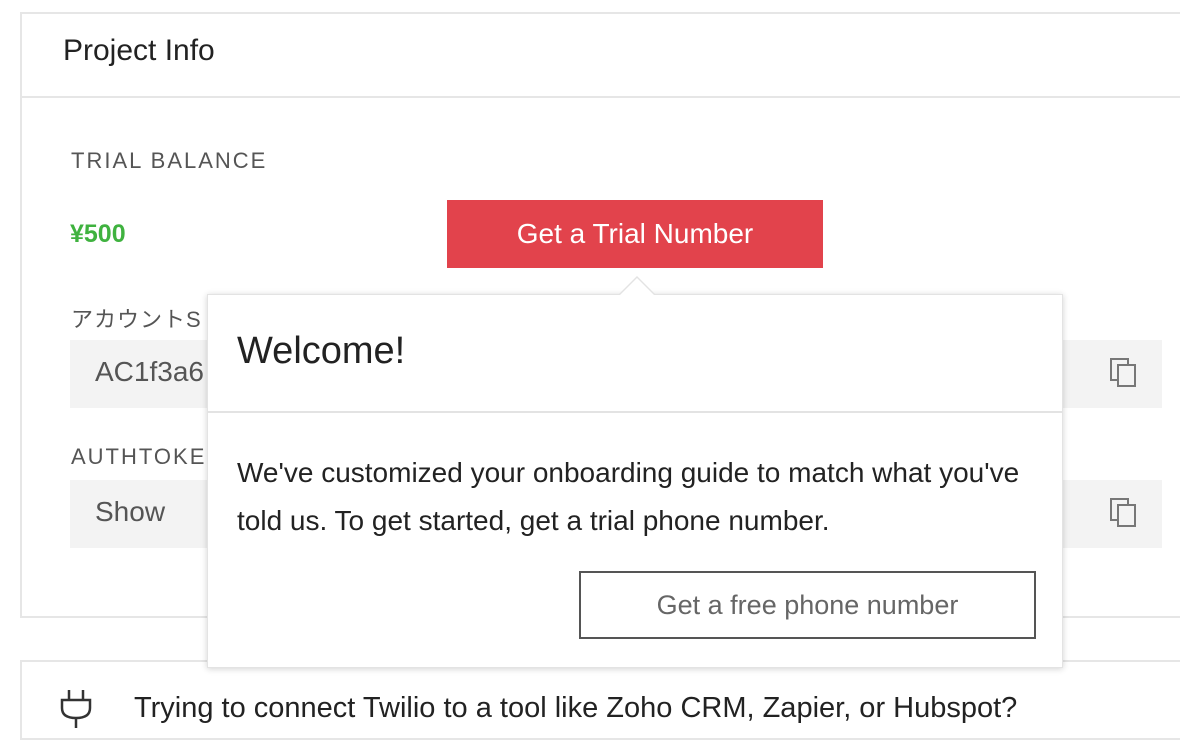 The width and height of the screenshot is (1180, 740). Describe the element at coordinates (321, 351) in the screenshot. I see `popover-title: Welcome!` at that location.